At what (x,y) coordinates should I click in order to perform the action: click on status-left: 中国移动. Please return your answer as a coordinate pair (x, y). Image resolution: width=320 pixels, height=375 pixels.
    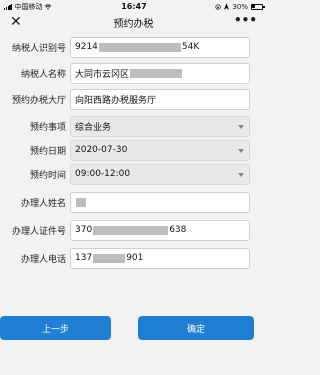
    Looking at the image, I should click on (28, 7).